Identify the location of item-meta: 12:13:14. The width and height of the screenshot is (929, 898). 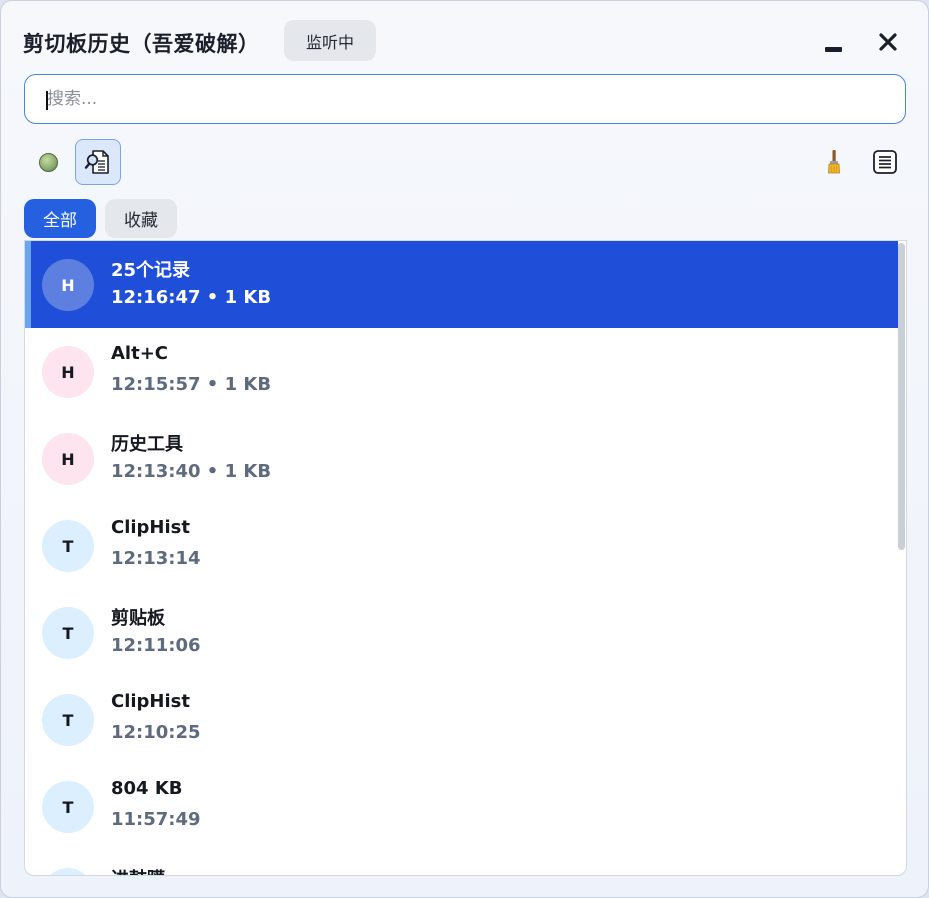
(156, 558).